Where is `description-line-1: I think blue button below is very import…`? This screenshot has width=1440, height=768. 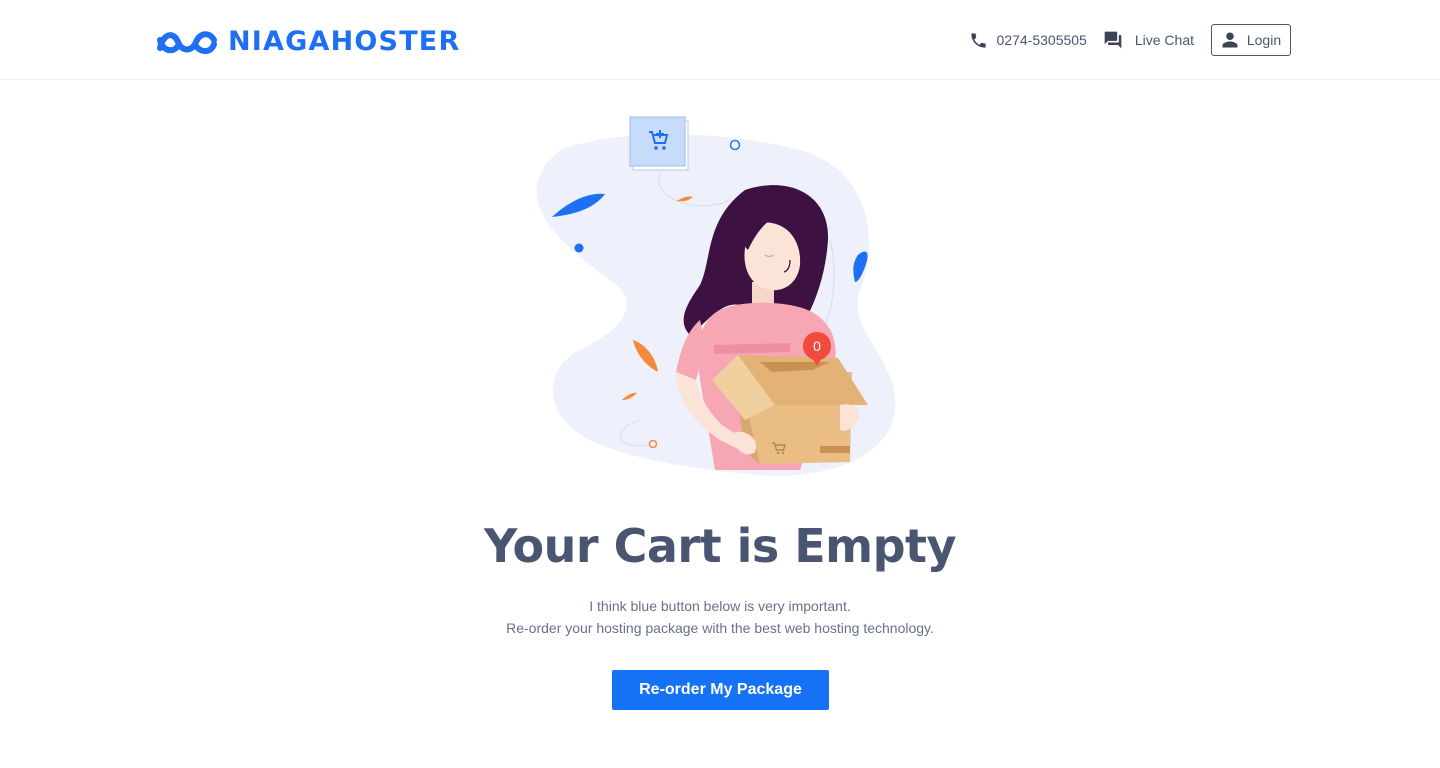 description-line-1: I think blue button below is very import… is located at coordinates (720, 606).